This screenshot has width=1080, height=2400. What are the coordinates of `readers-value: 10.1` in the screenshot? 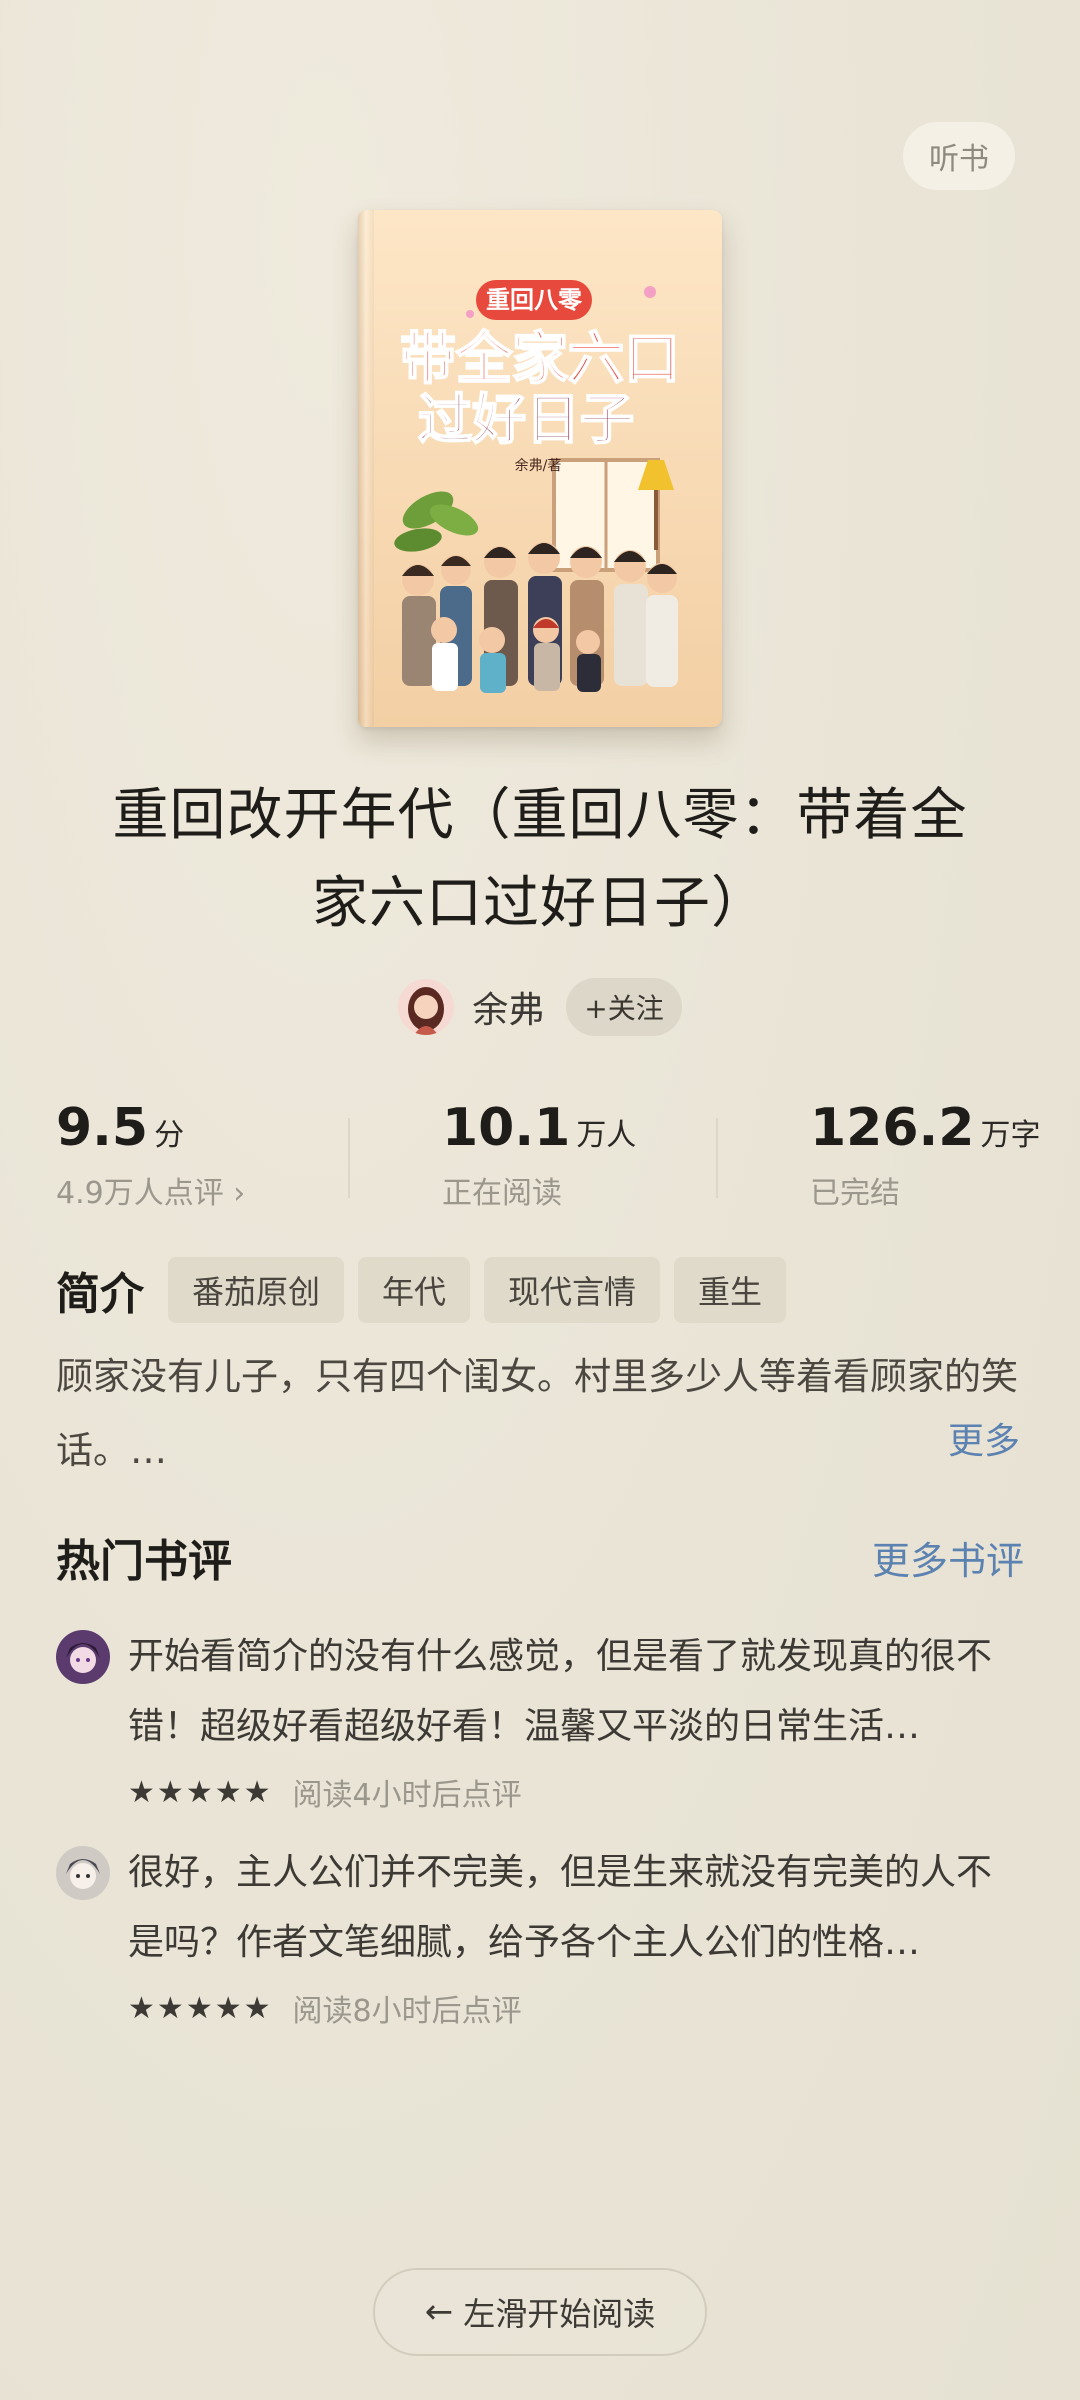 It's located at (506, 1128).